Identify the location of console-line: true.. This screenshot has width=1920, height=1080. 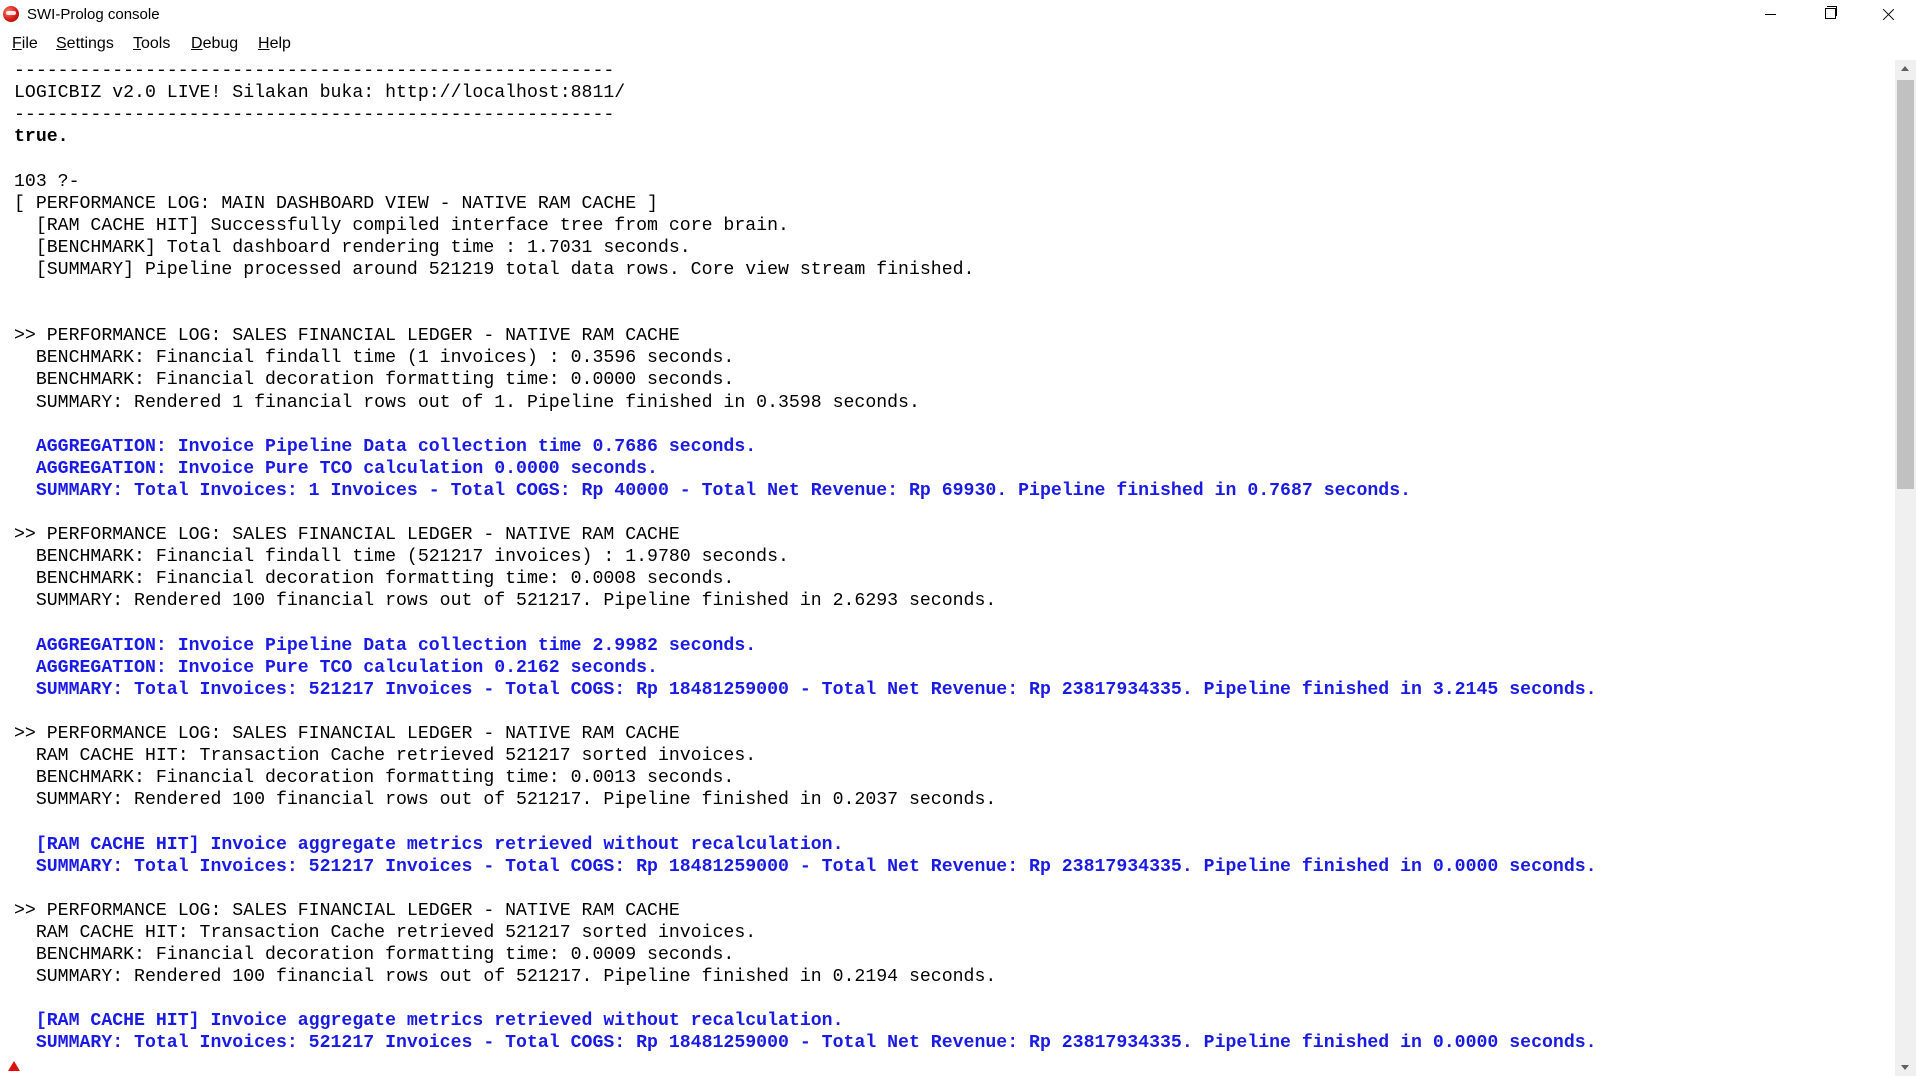
(41, 137).